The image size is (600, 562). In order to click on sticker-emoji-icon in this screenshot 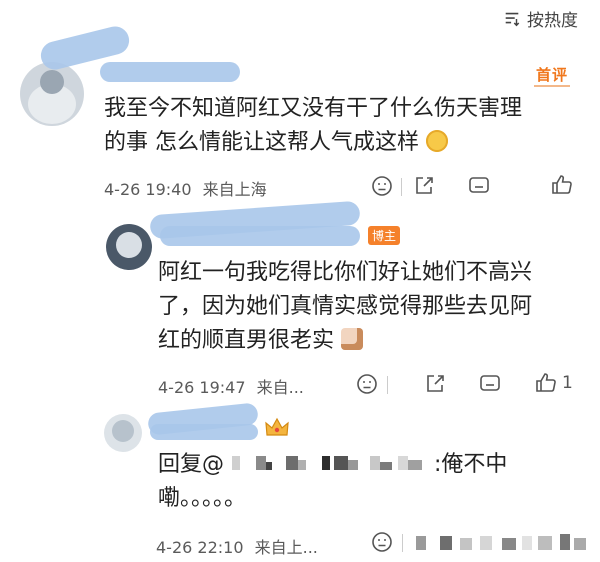, I will do `click(352, 339)`.